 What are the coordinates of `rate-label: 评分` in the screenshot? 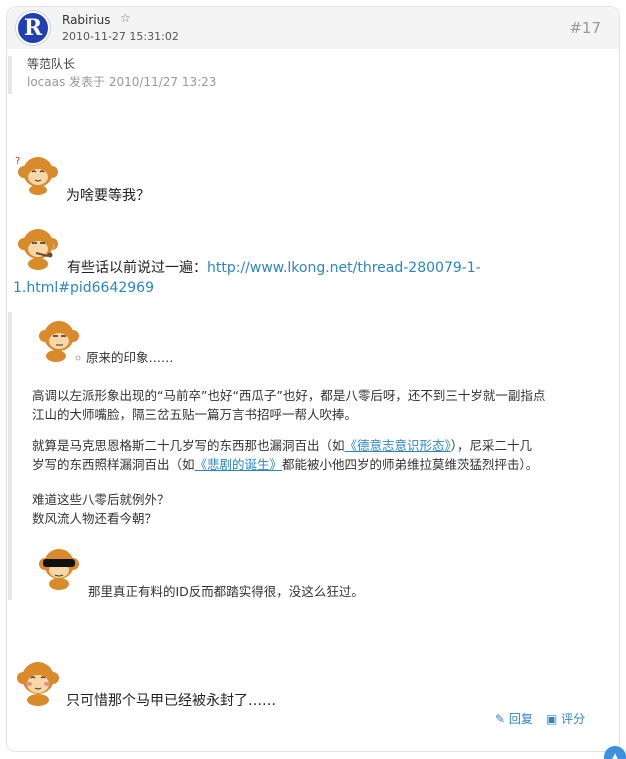 It's located at (573, 719).